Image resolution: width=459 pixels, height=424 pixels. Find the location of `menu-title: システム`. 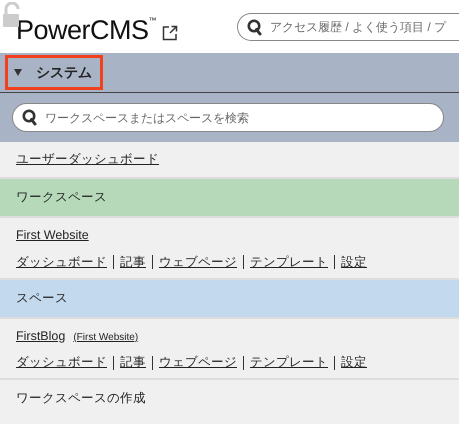

menu-title: システム is located at coordinates (54, 72).